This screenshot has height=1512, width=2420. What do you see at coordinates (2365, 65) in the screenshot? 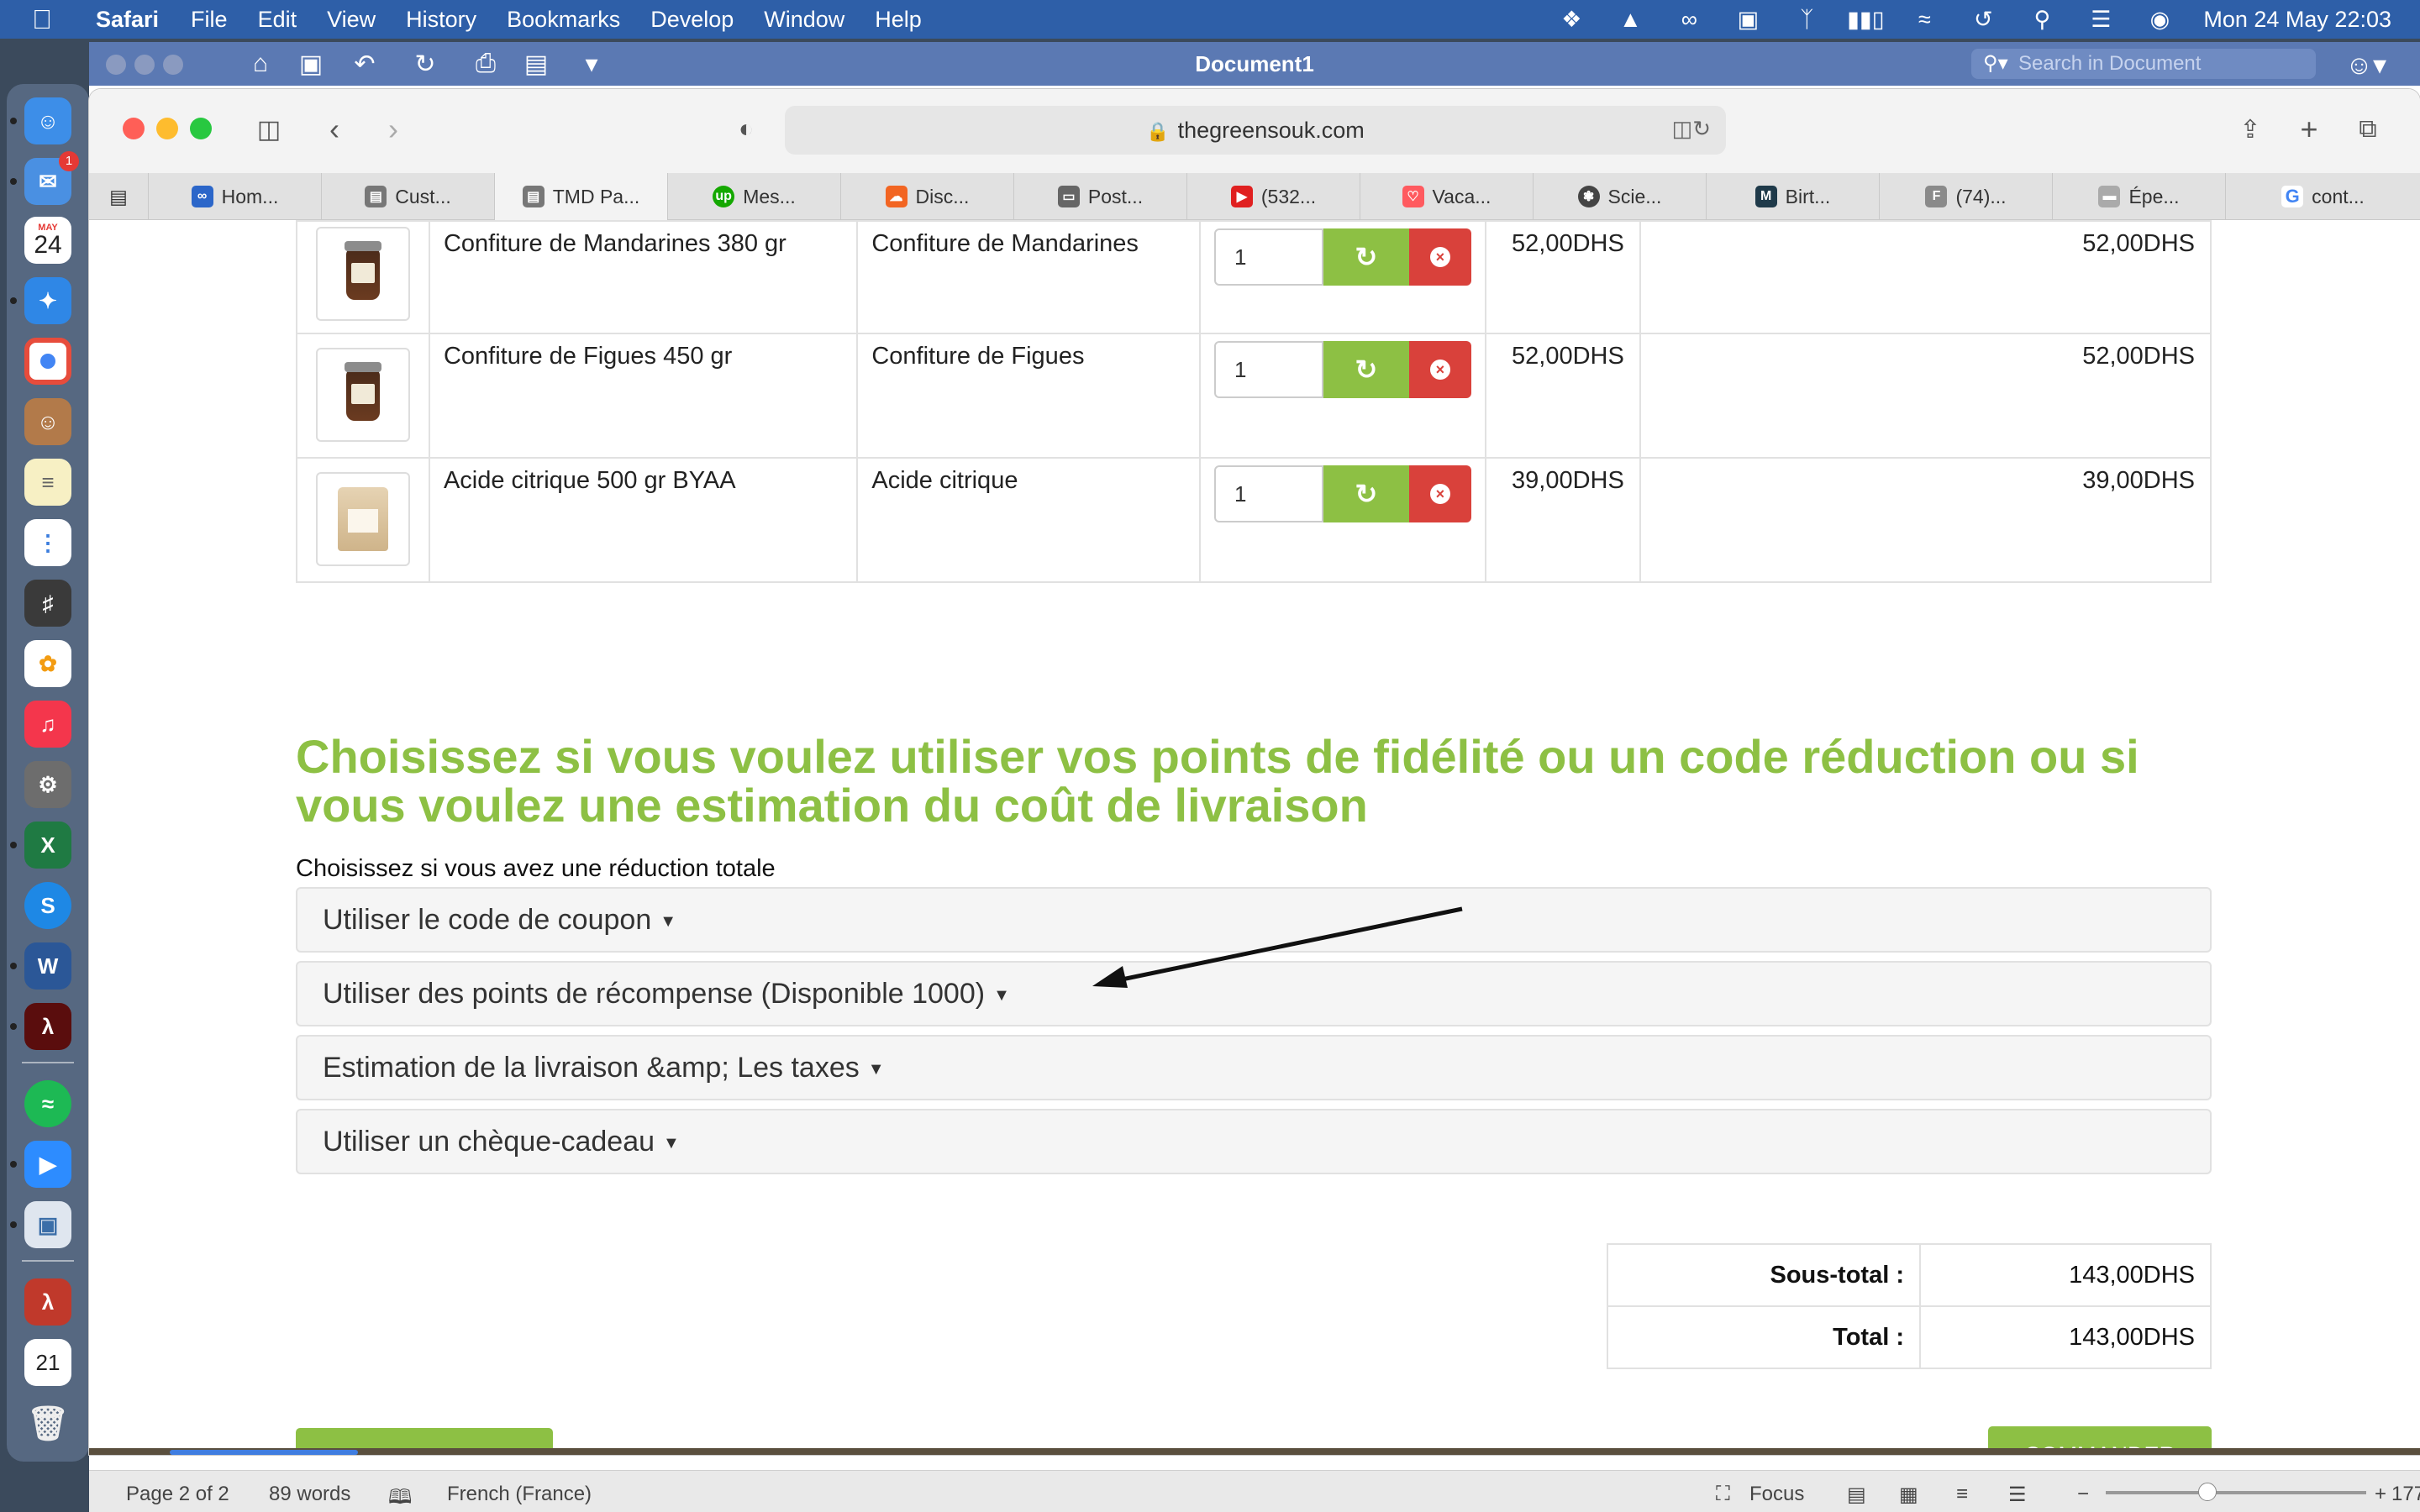
I see `feedback-smiley-icon: ☺▾` at bounding box center [2365, 65].